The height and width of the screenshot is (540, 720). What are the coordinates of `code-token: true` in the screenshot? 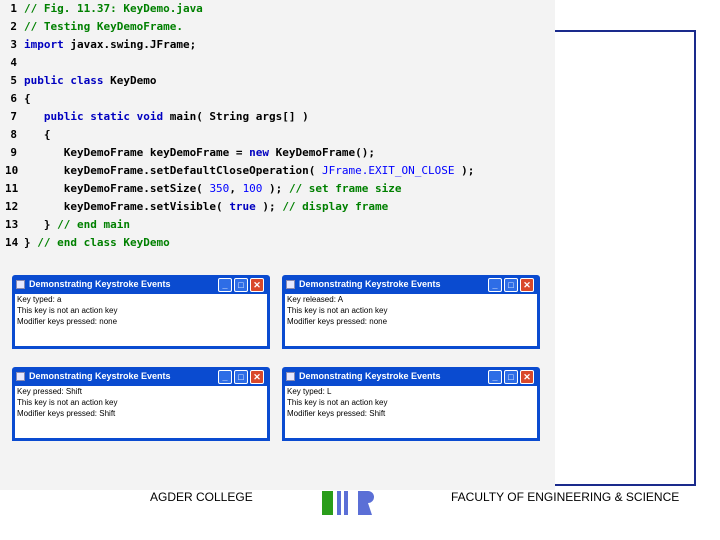 It's located at (242, 206).